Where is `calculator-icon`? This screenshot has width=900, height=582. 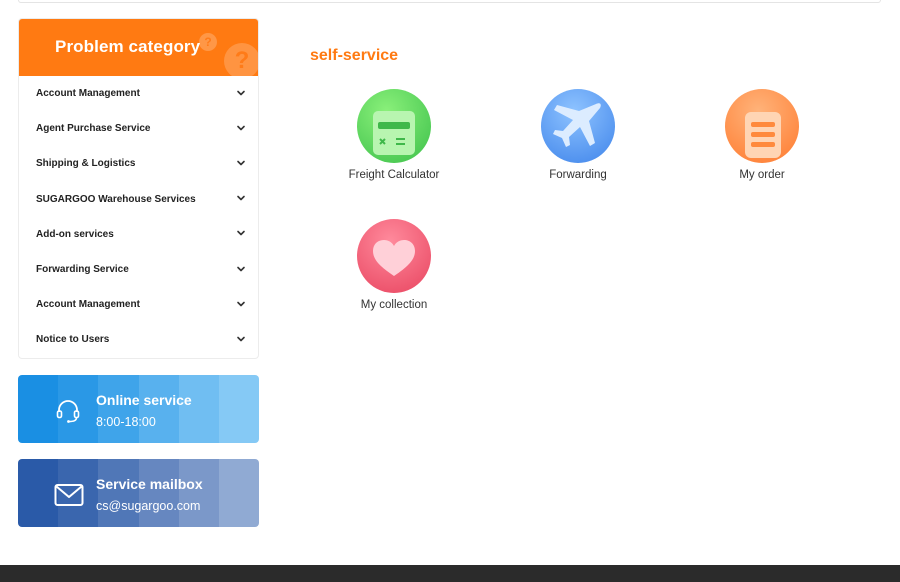 calculator-icon is located at coordinates (394, 126).